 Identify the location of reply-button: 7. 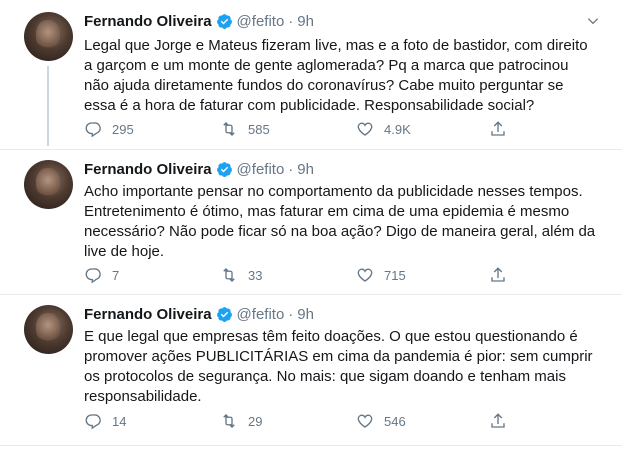
(101, 275).